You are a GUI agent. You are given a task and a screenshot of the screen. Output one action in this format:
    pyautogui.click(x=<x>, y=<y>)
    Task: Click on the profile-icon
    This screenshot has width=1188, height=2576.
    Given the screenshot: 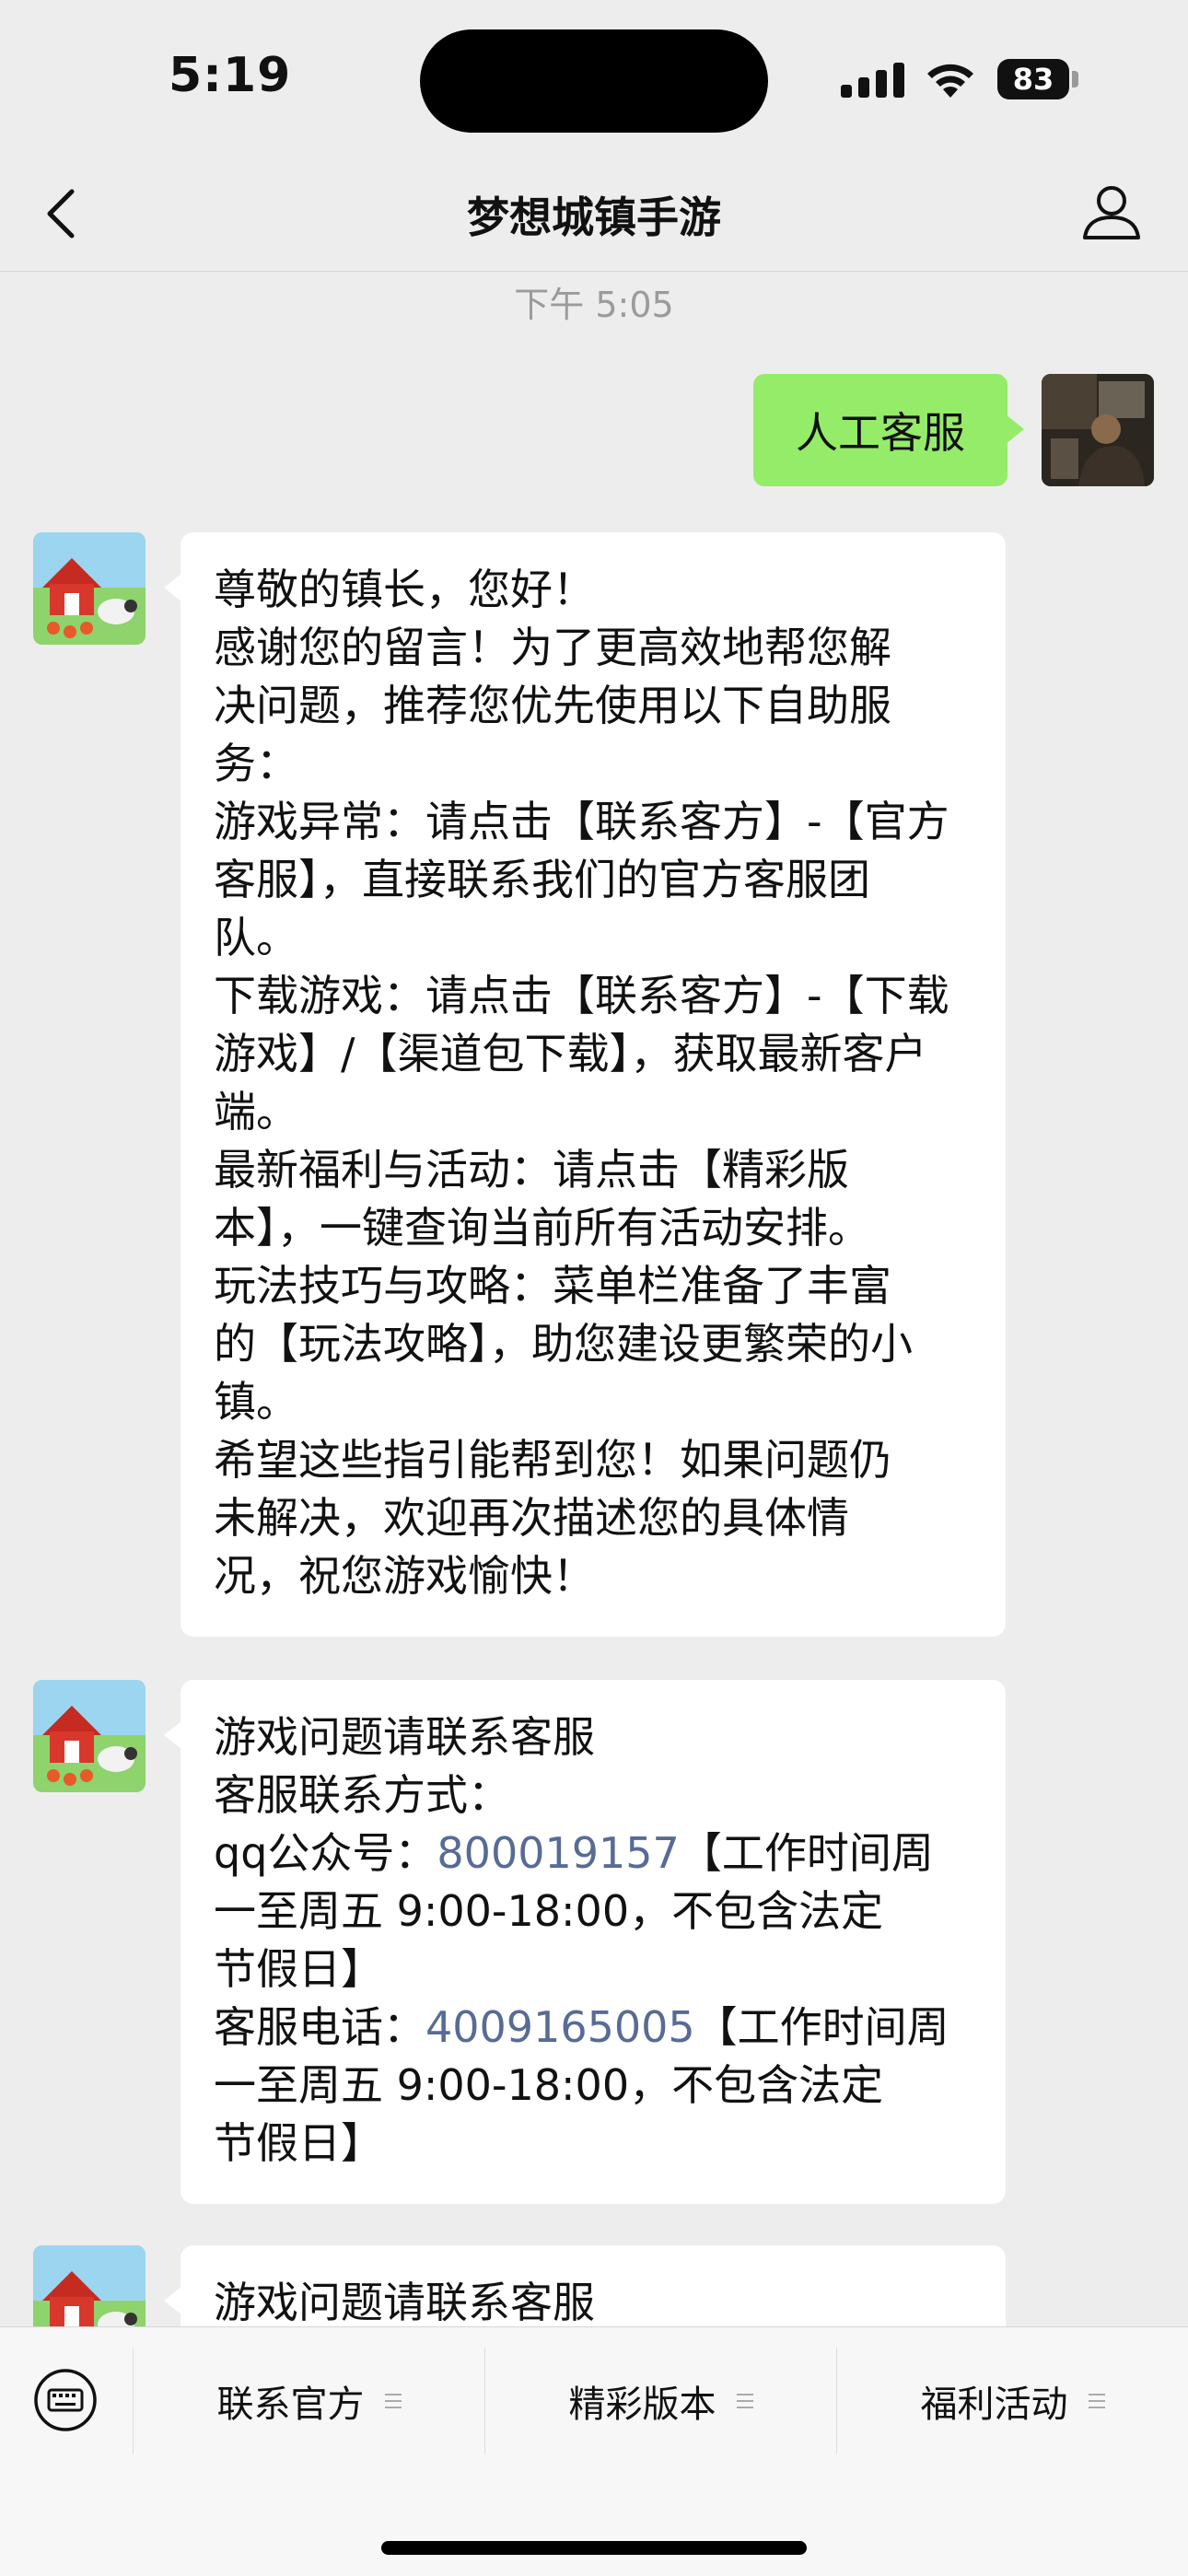 What is the action you would take?
    pyautogui.click(x=1111, y=213)
    